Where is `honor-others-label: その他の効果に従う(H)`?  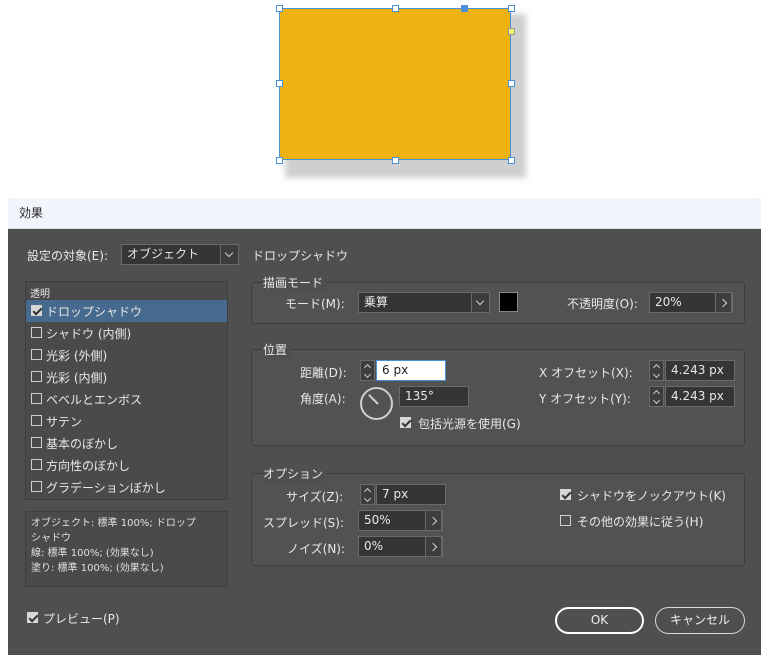
honor-others-label: その他の効果に従う(H) is located at coordinates (640, 522).